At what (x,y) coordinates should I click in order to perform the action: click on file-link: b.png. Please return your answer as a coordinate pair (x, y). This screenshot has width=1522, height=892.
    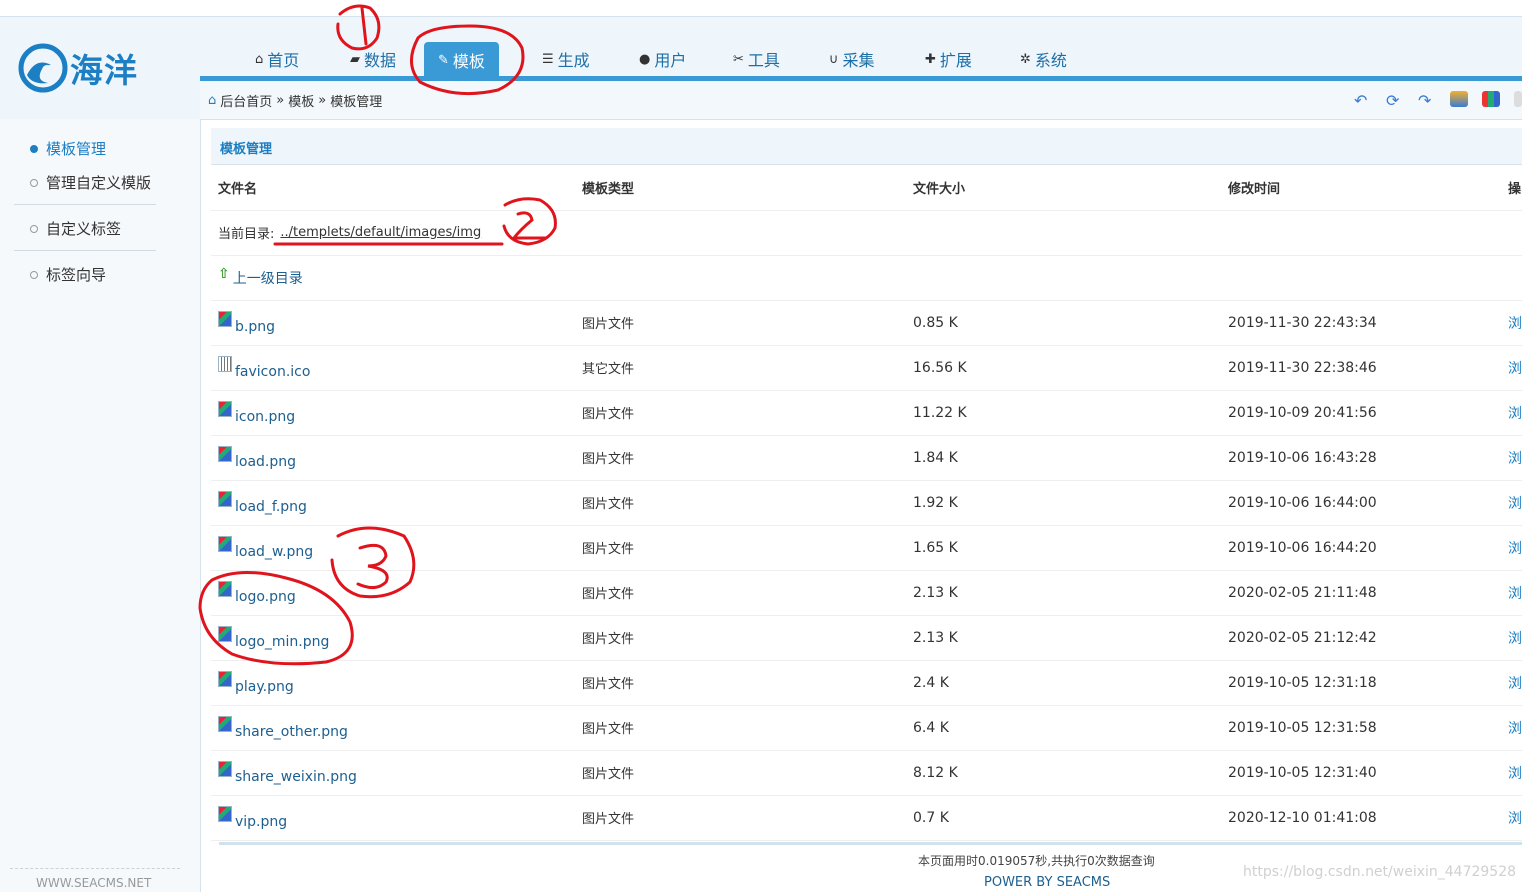
    Looking at the image, I should click on (246, 322).